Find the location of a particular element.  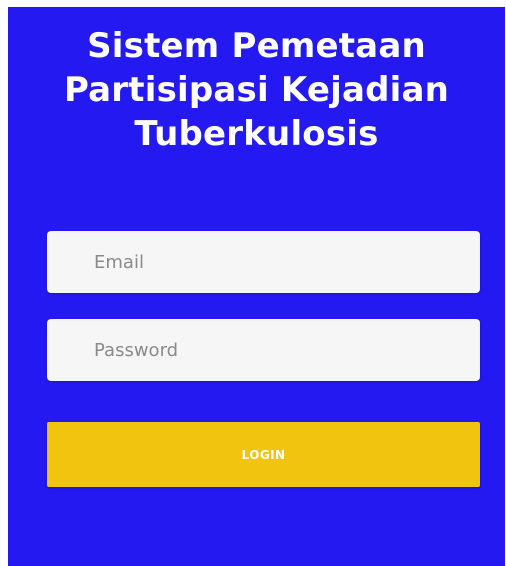

title-line-3: Tuberkulosis is located at coordinates (256, 134).